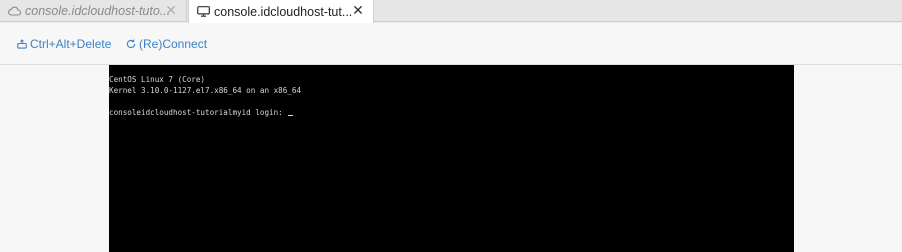 The height and width of the screenshot is (252, 902). What do you see at coordinates (451, 112) in the screenshot?
I see `terminal-login-line: consoleidcloudhost-tutorialmyid login:` at bounding box center [451, 112].